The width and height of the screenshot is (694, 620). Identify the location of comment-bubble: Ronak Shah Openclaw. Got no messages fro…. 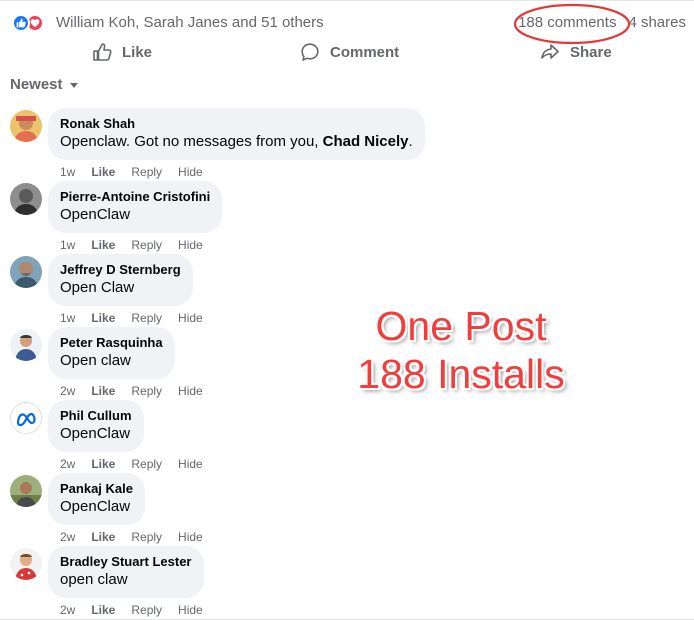
(236, 134).